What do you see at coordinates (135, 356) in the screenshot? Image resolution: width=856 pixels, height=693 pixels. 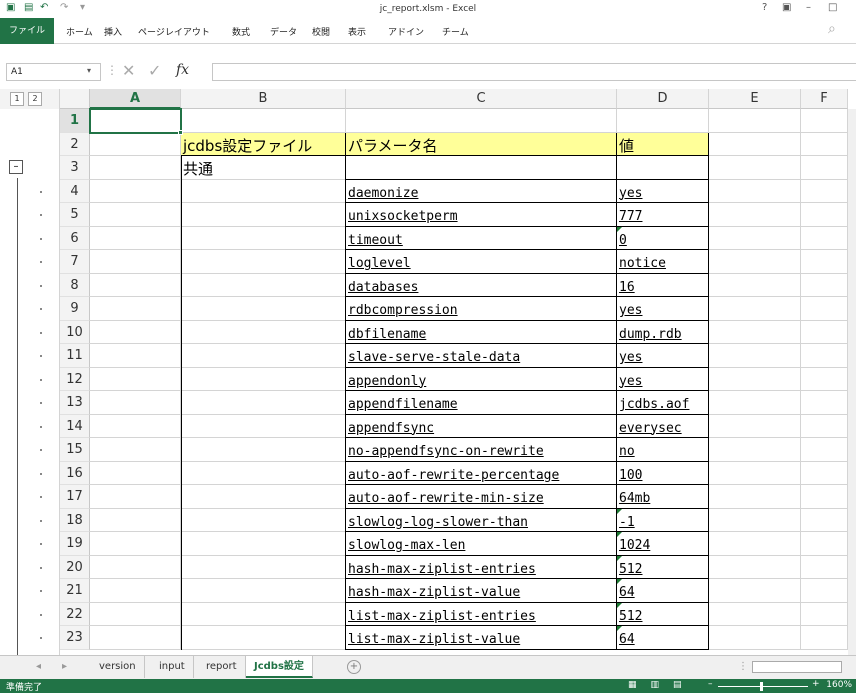 I see `cell-a11` at bounding box center [135, 356].